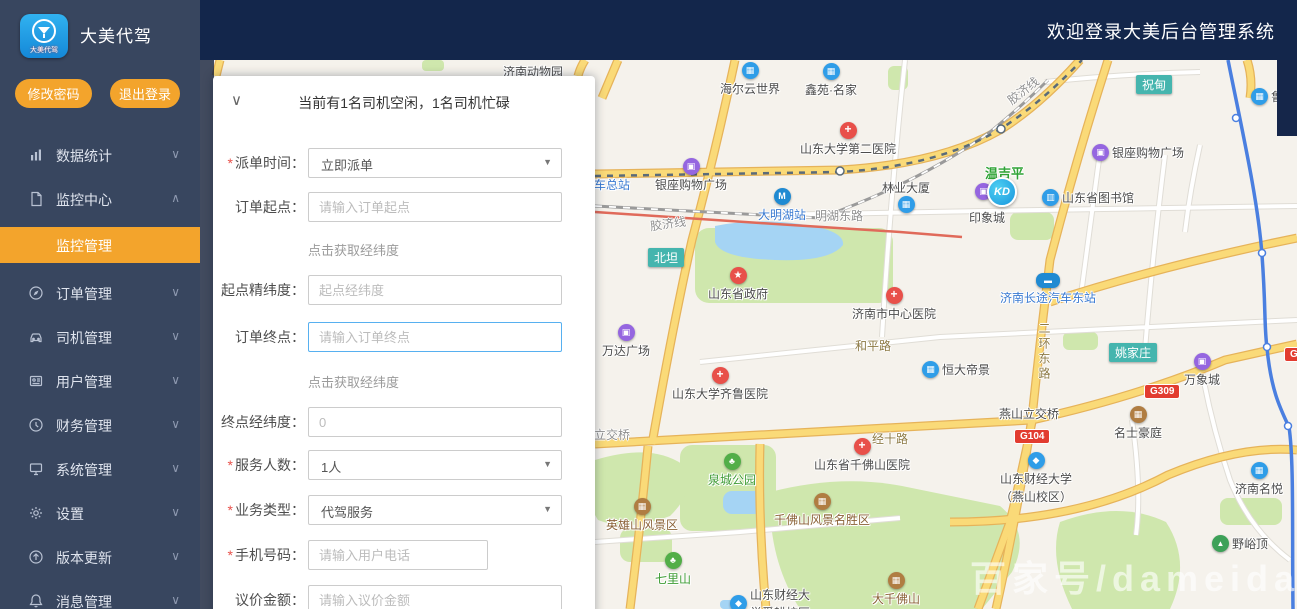 This screenshot has height=609, width=1297. Describe the element at coordinates (36, 381) in the screenshot. I see `id-card-icon` at that location.